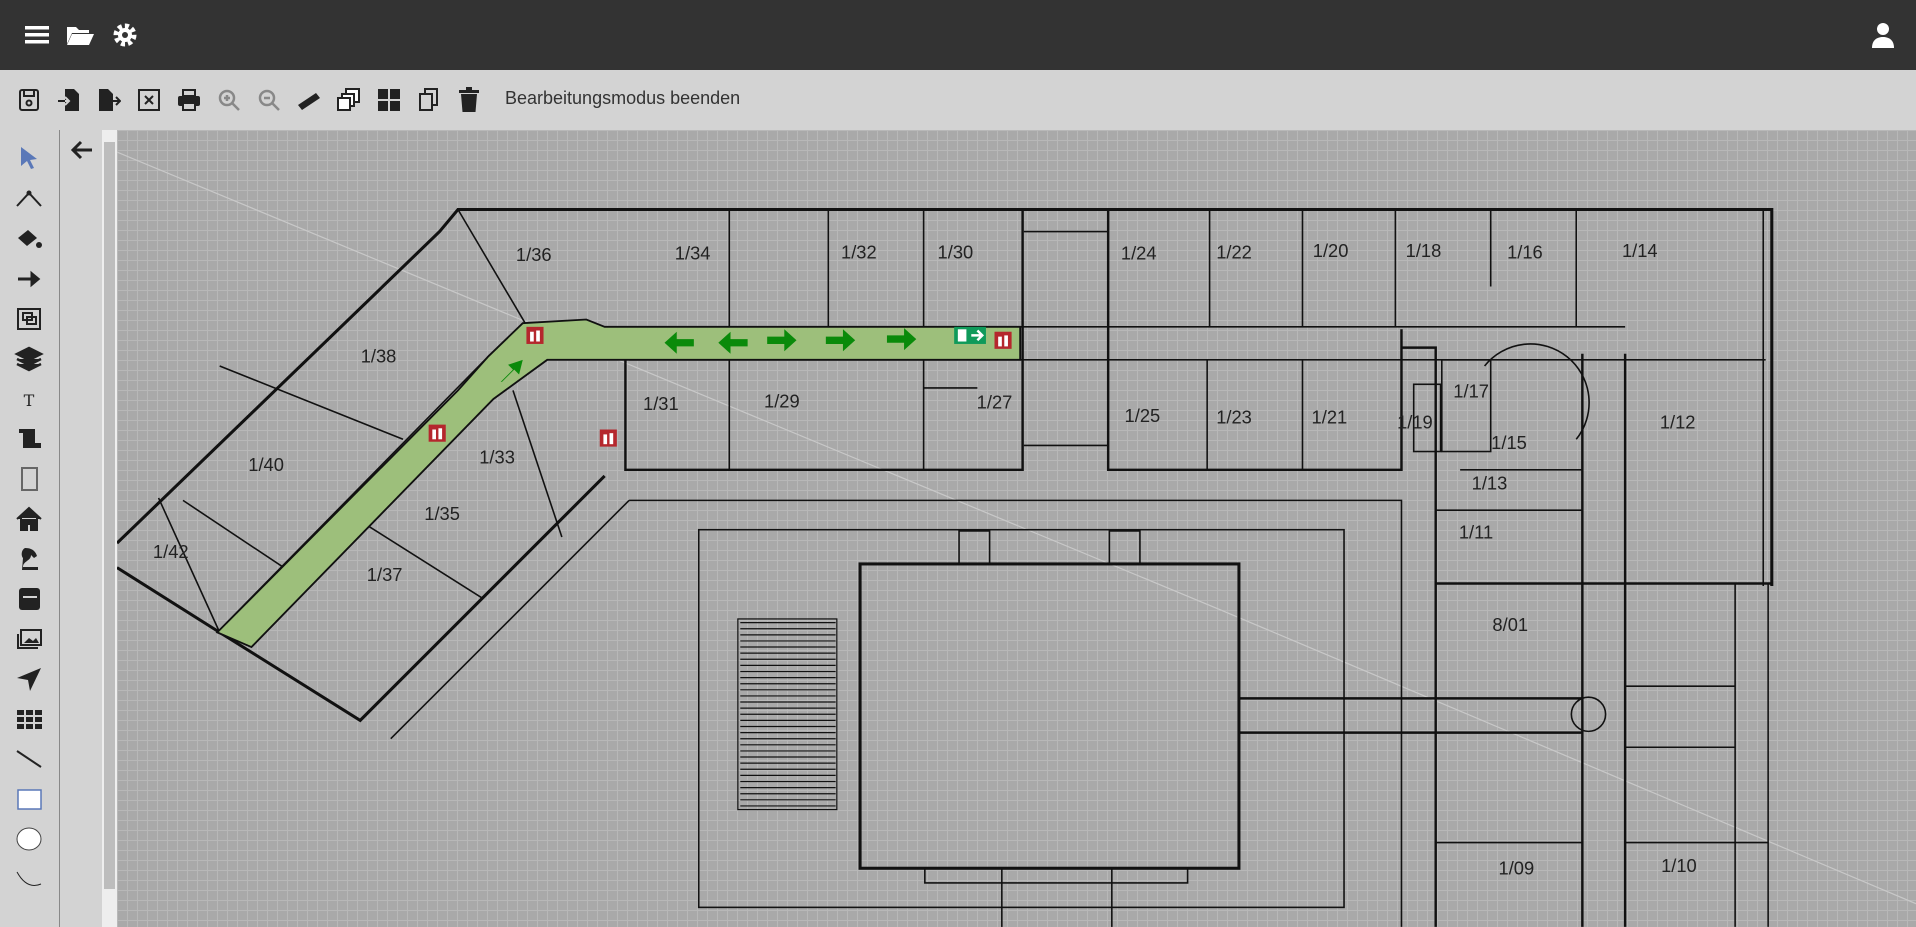 This screenshot has width=1916, height=927. Describe the element at coordinates (1471, 391) in the screenshot. I see `room-label: 1/17` at that location.